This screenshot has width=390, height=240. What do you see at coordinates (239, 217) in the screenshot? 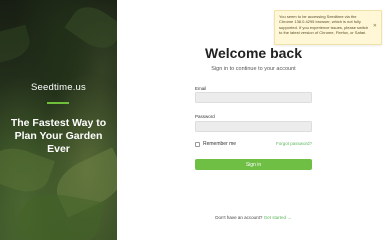
I see `signup-prompt: Don't have an account?` at bounding box center [239, 217].